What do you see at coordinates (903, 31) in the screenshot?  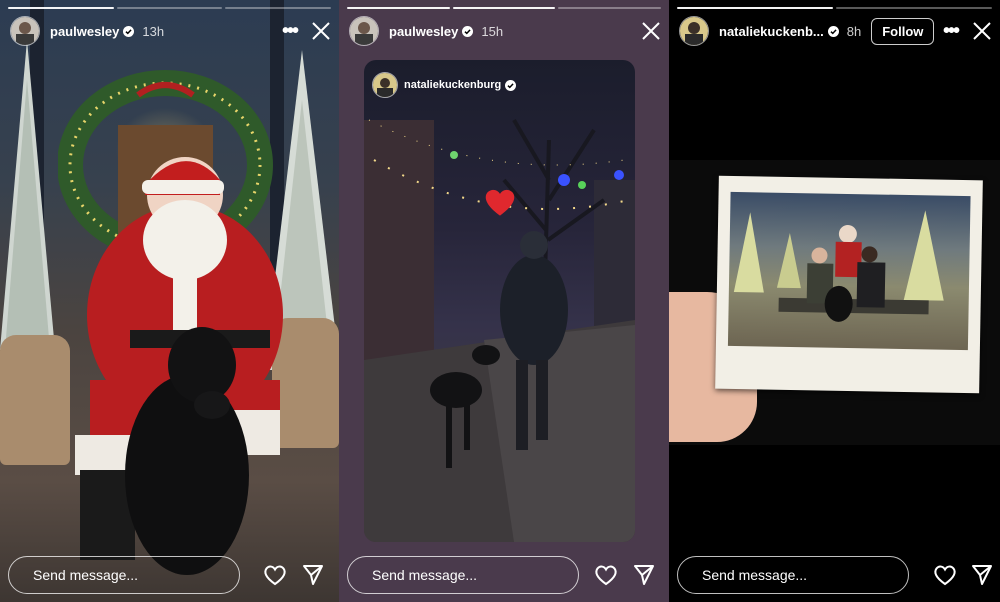 I see `follow-button: Follow` at bounding box center [903, 31].